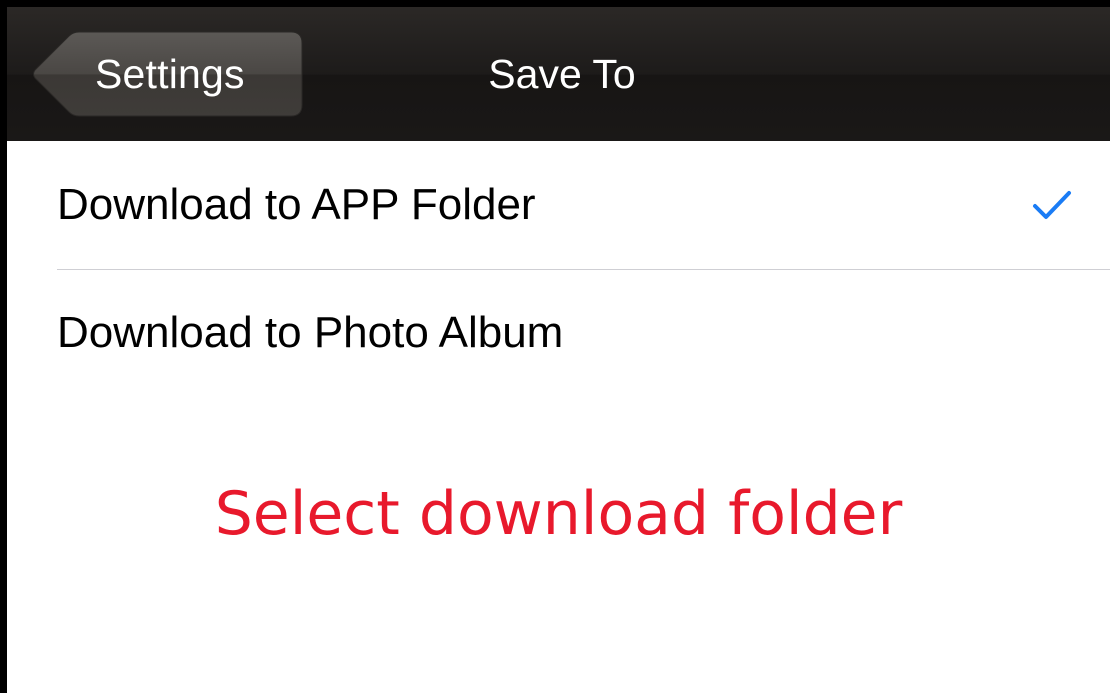 The image size is (1110, 693). What do you see at coordinates (310, 332) in the screenshot?
I see `option-label: Download to Photo Album` at bounding box center [310, 332].